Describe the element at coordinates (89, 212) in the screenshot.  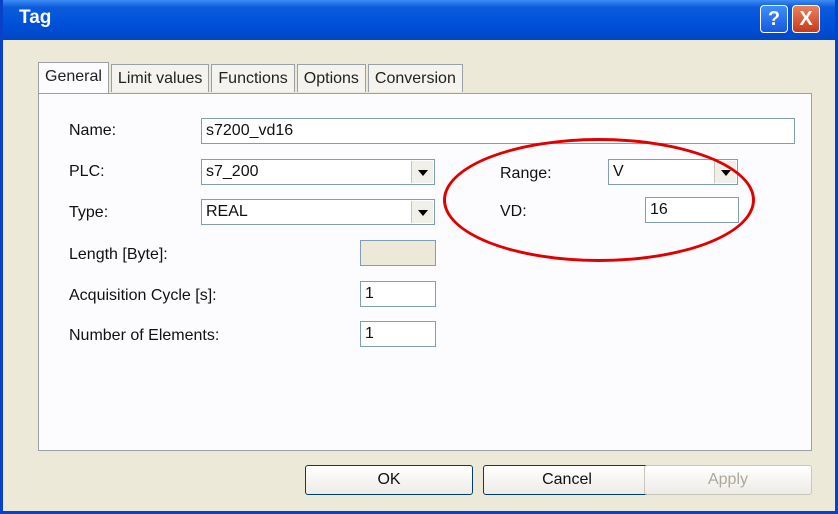
I see `type-label: Type:` at that location.